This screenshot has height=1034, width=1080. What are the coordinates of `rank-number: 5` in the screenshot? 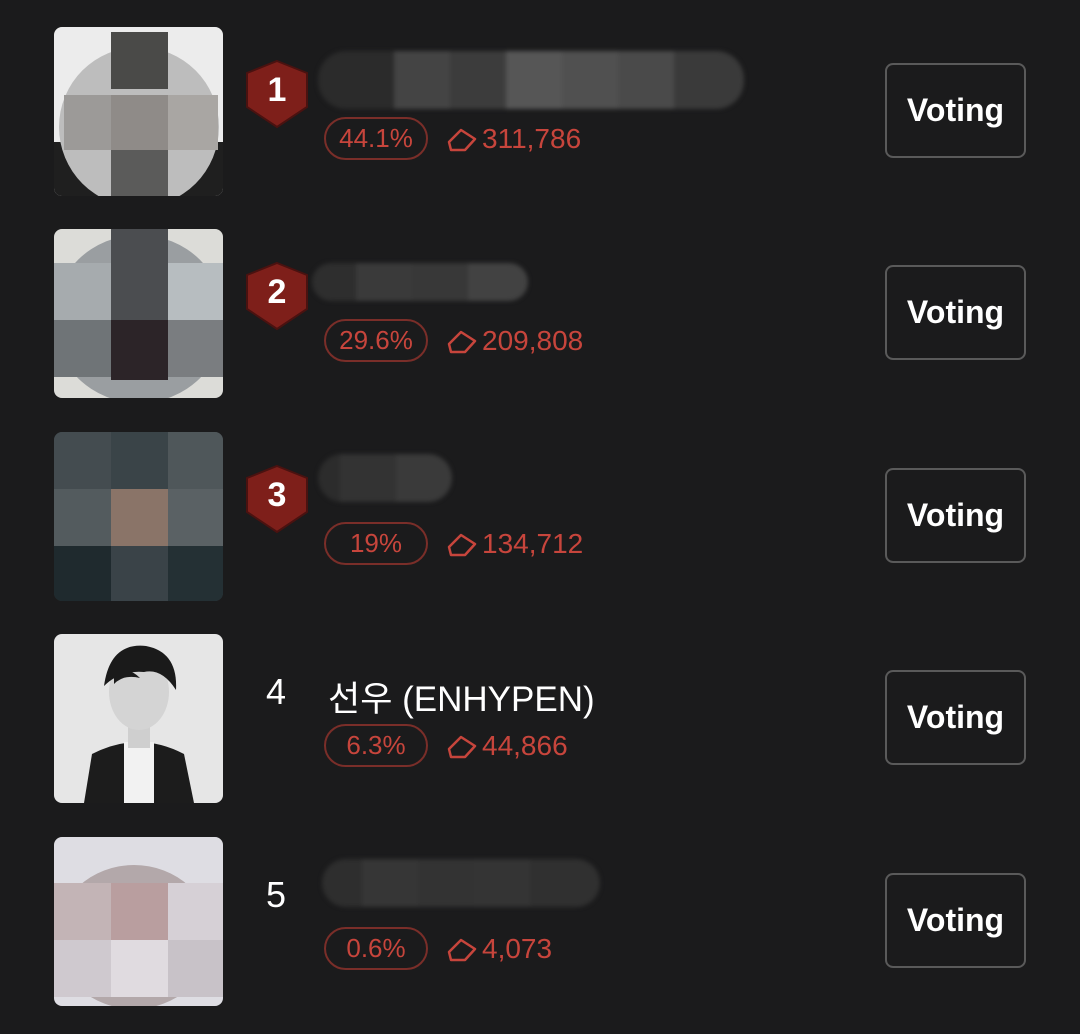 It's located at (276, 894).